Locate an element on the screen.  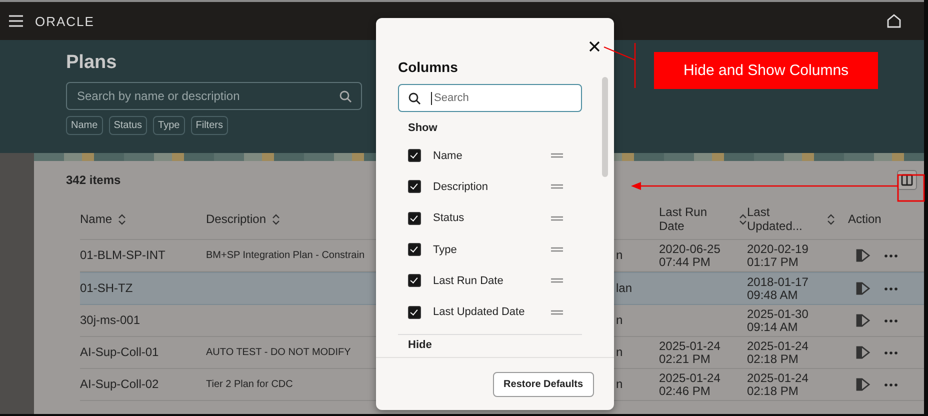
logo: ORACLE is located at coordinates (64, 21).